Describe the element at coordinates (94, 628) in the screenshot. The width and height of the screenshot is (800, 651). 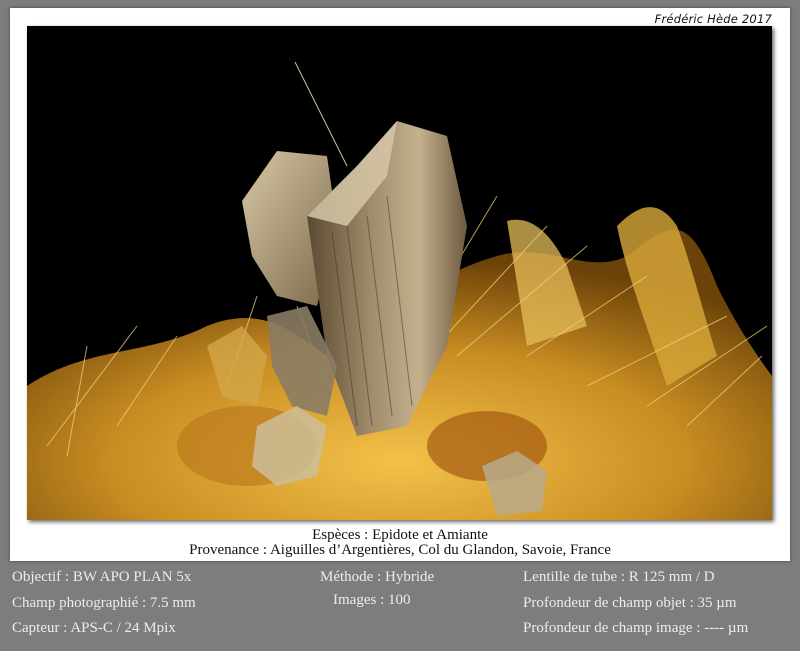
I see `sensor-info: Capteur : APS-C / 24 Mpix` at that location.